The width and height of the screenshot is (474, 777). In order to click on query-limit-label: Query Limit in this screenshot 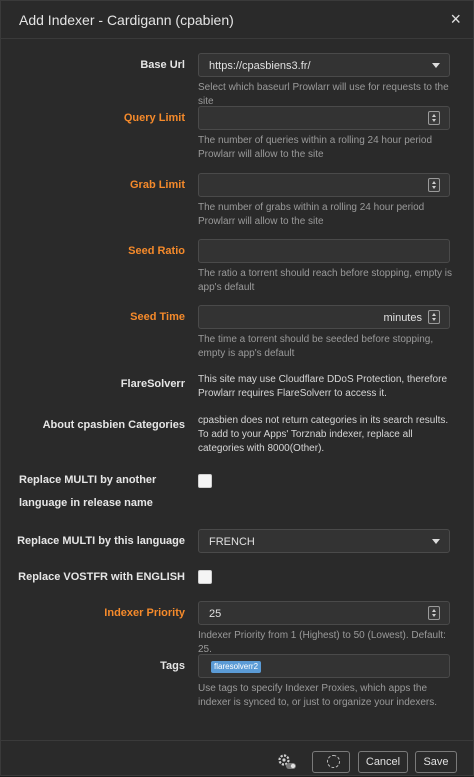, I will do `click(154, 118)`.